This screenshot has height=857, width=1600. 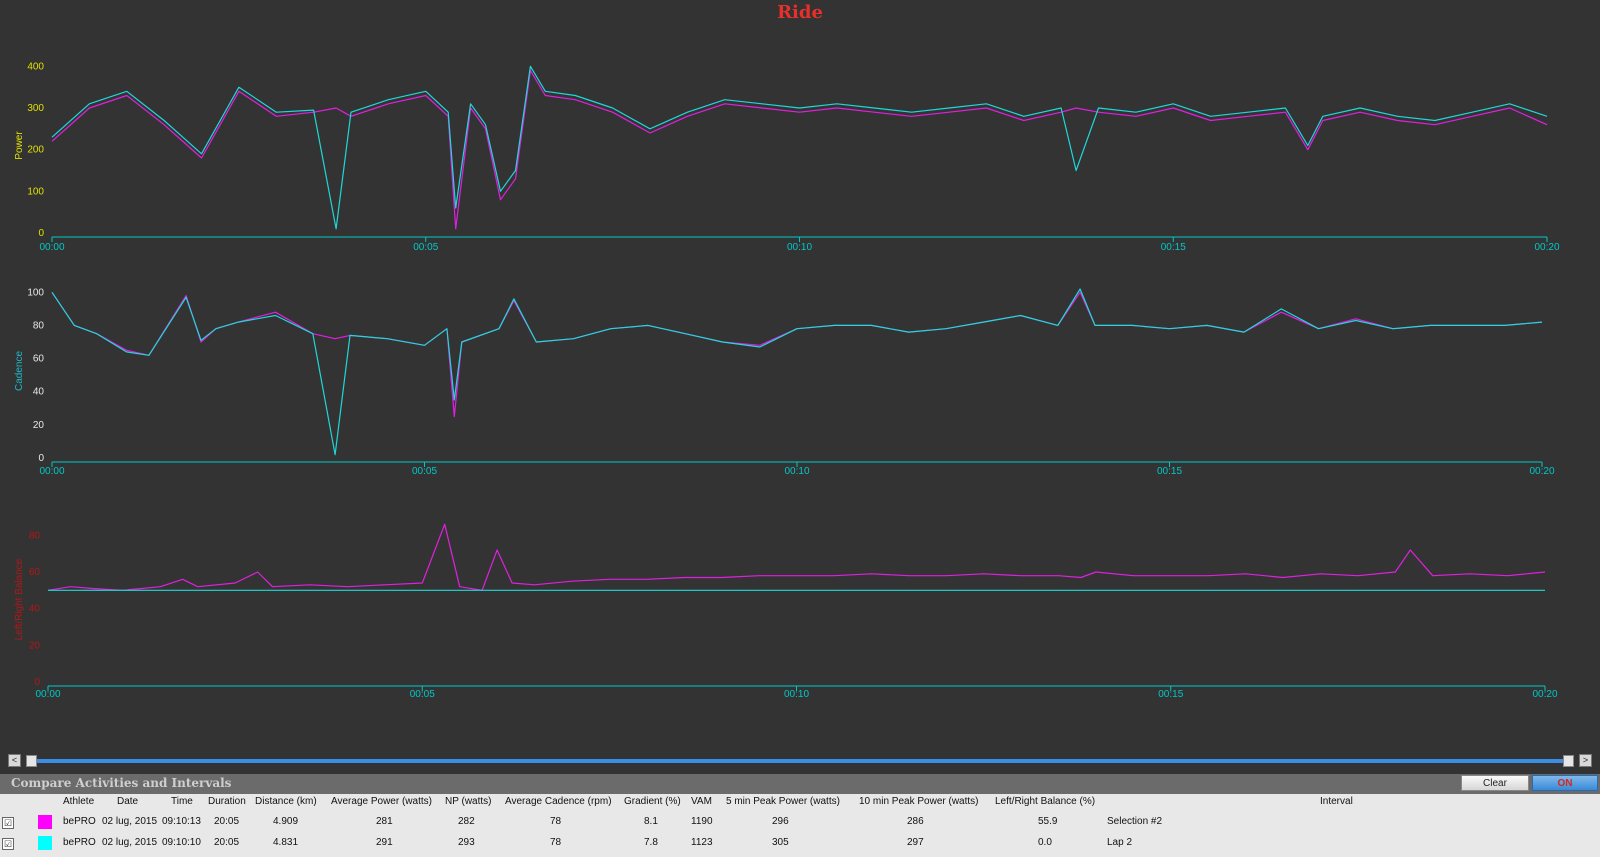 I want to click on chart-title: Ride, so click(x=800, y=12).